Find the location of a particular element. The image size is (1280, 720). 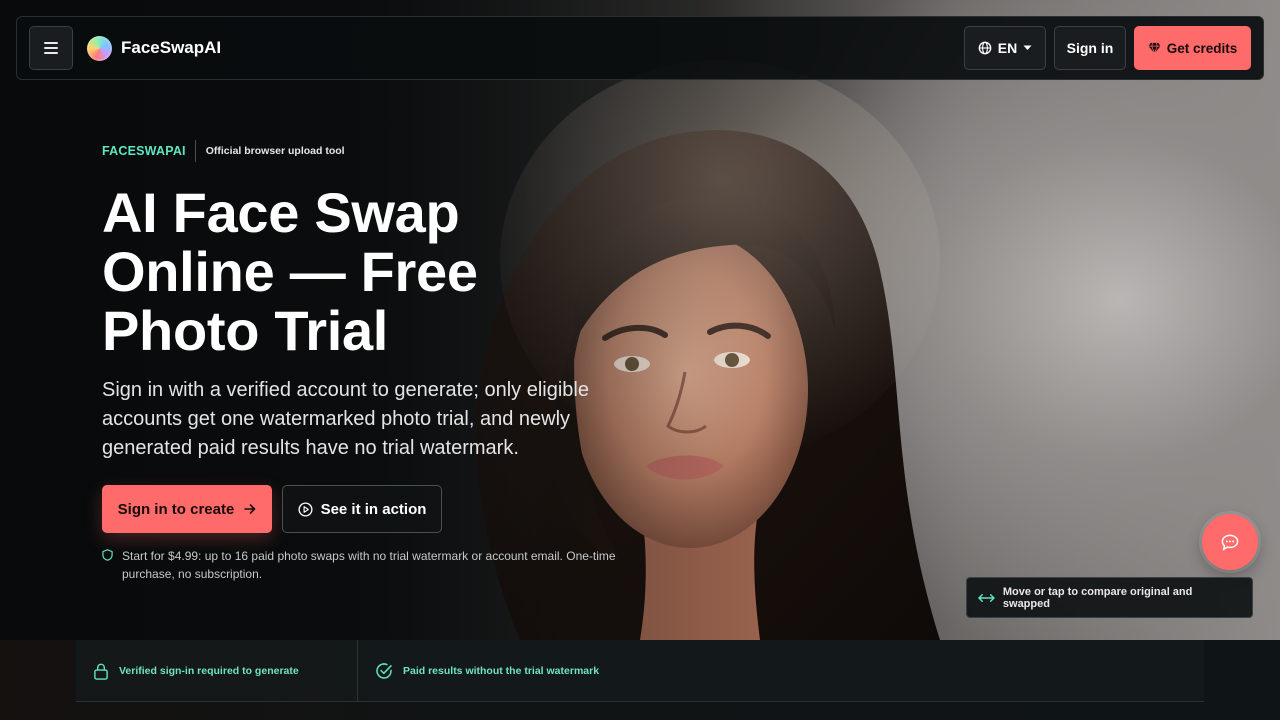

title-line-1: AI Face Swap is located at coordinates (281, 212).